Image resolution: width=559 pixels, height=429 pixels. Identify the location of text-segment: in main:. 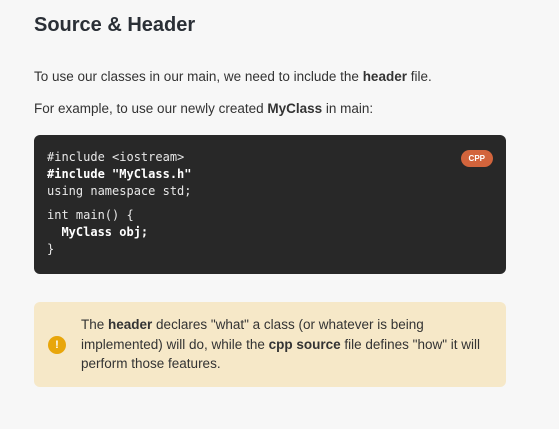
(348, 108).